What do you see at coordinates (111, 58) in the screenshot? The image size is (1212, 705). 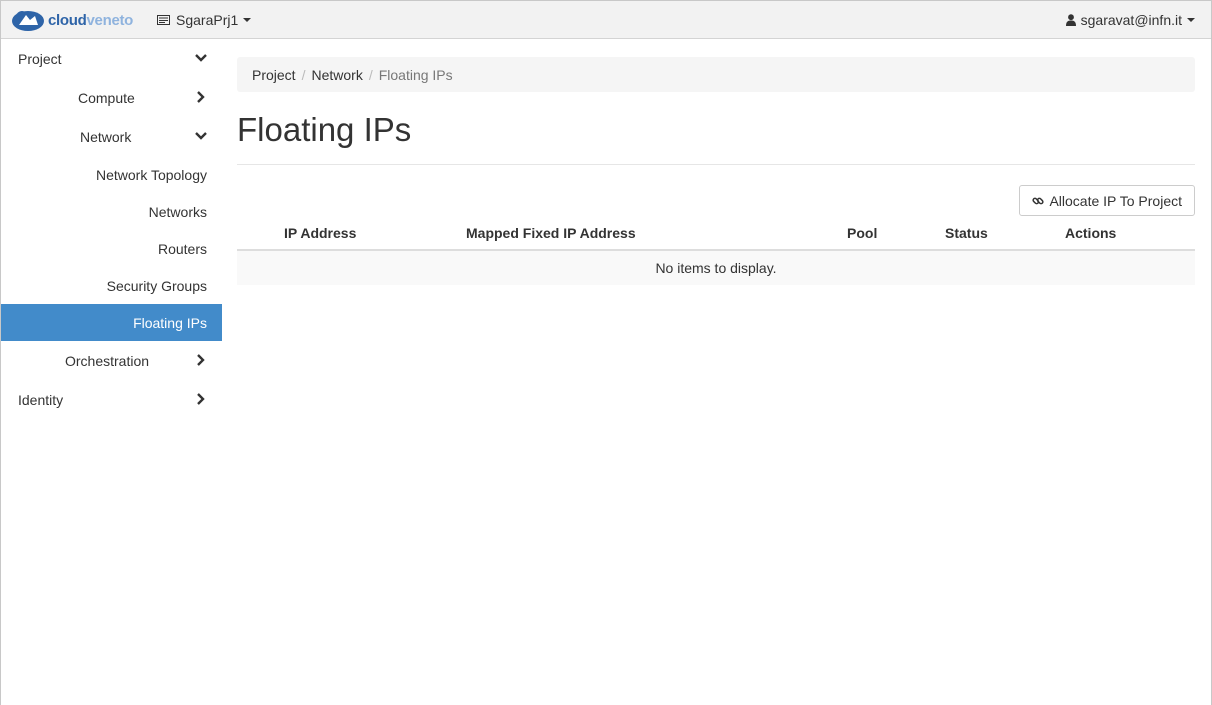 I see `sidebar-item-project: Project` at bounding box center [111, 58].